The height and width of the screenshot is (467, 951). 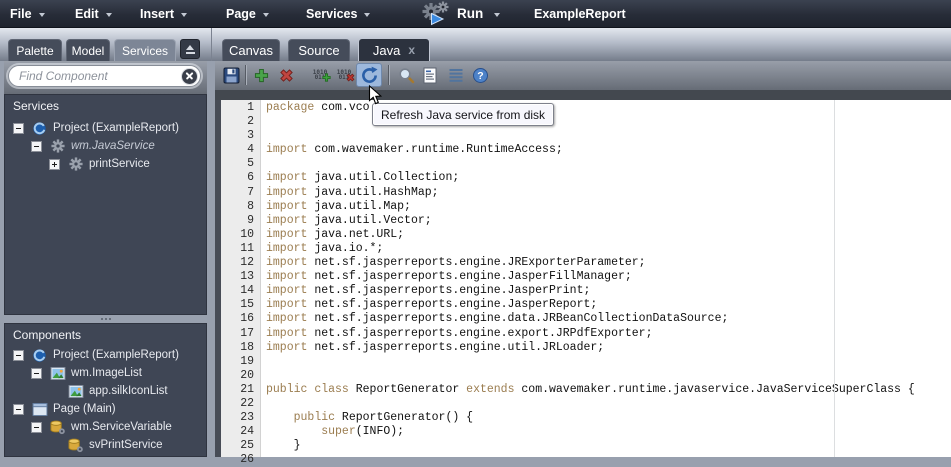 What do you see at coordinates (286, 75) in the screenshot?
I see `delete-button` at bounding box center [286, 75].